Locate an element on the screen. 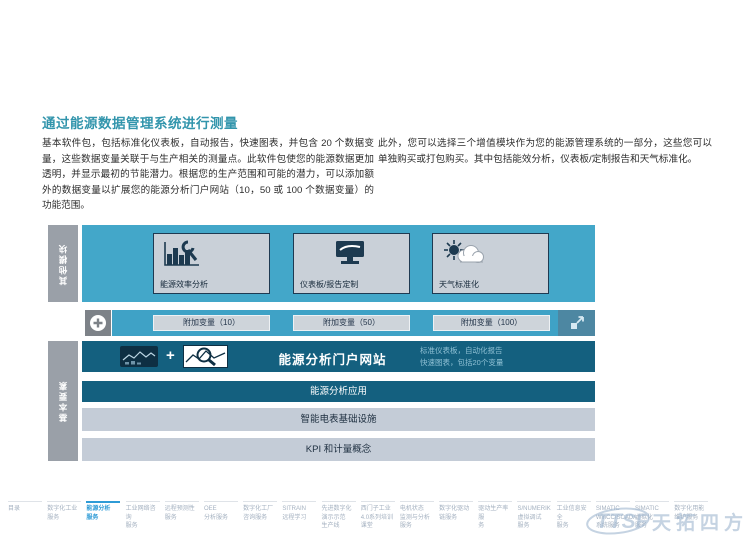 Image resolution: width=750 pixels, height=547 pixels. tab-motor-monitoring: 电机状态 监测与分析 服务 is located at coordinates (416, 516).